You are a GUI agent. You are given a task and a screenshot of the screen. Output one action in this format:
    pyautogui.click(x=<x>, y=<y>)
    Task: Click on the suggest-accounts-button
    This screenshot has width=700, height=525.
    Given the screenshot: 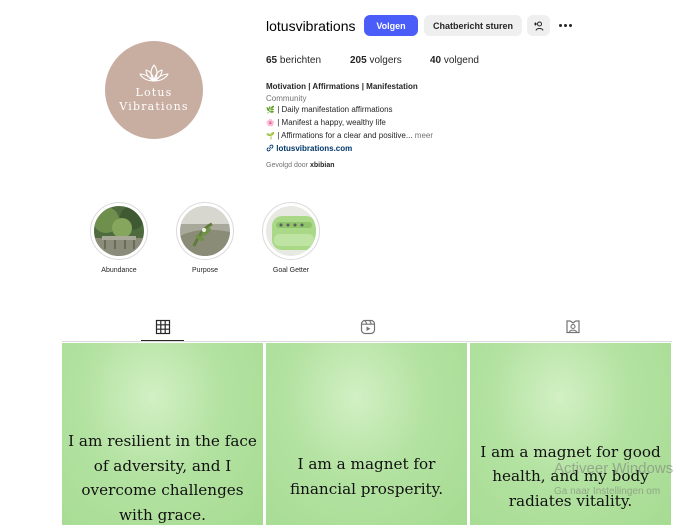 What is the action you would take?
    pyautogui.click(x=538, y=25)
    